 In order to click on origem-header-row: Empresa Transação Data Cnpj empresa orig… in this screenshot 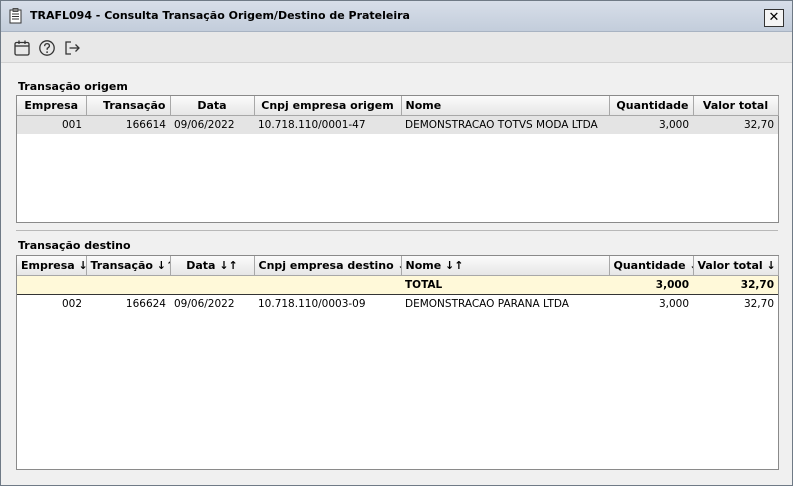, I will do `click(398, 106)`.